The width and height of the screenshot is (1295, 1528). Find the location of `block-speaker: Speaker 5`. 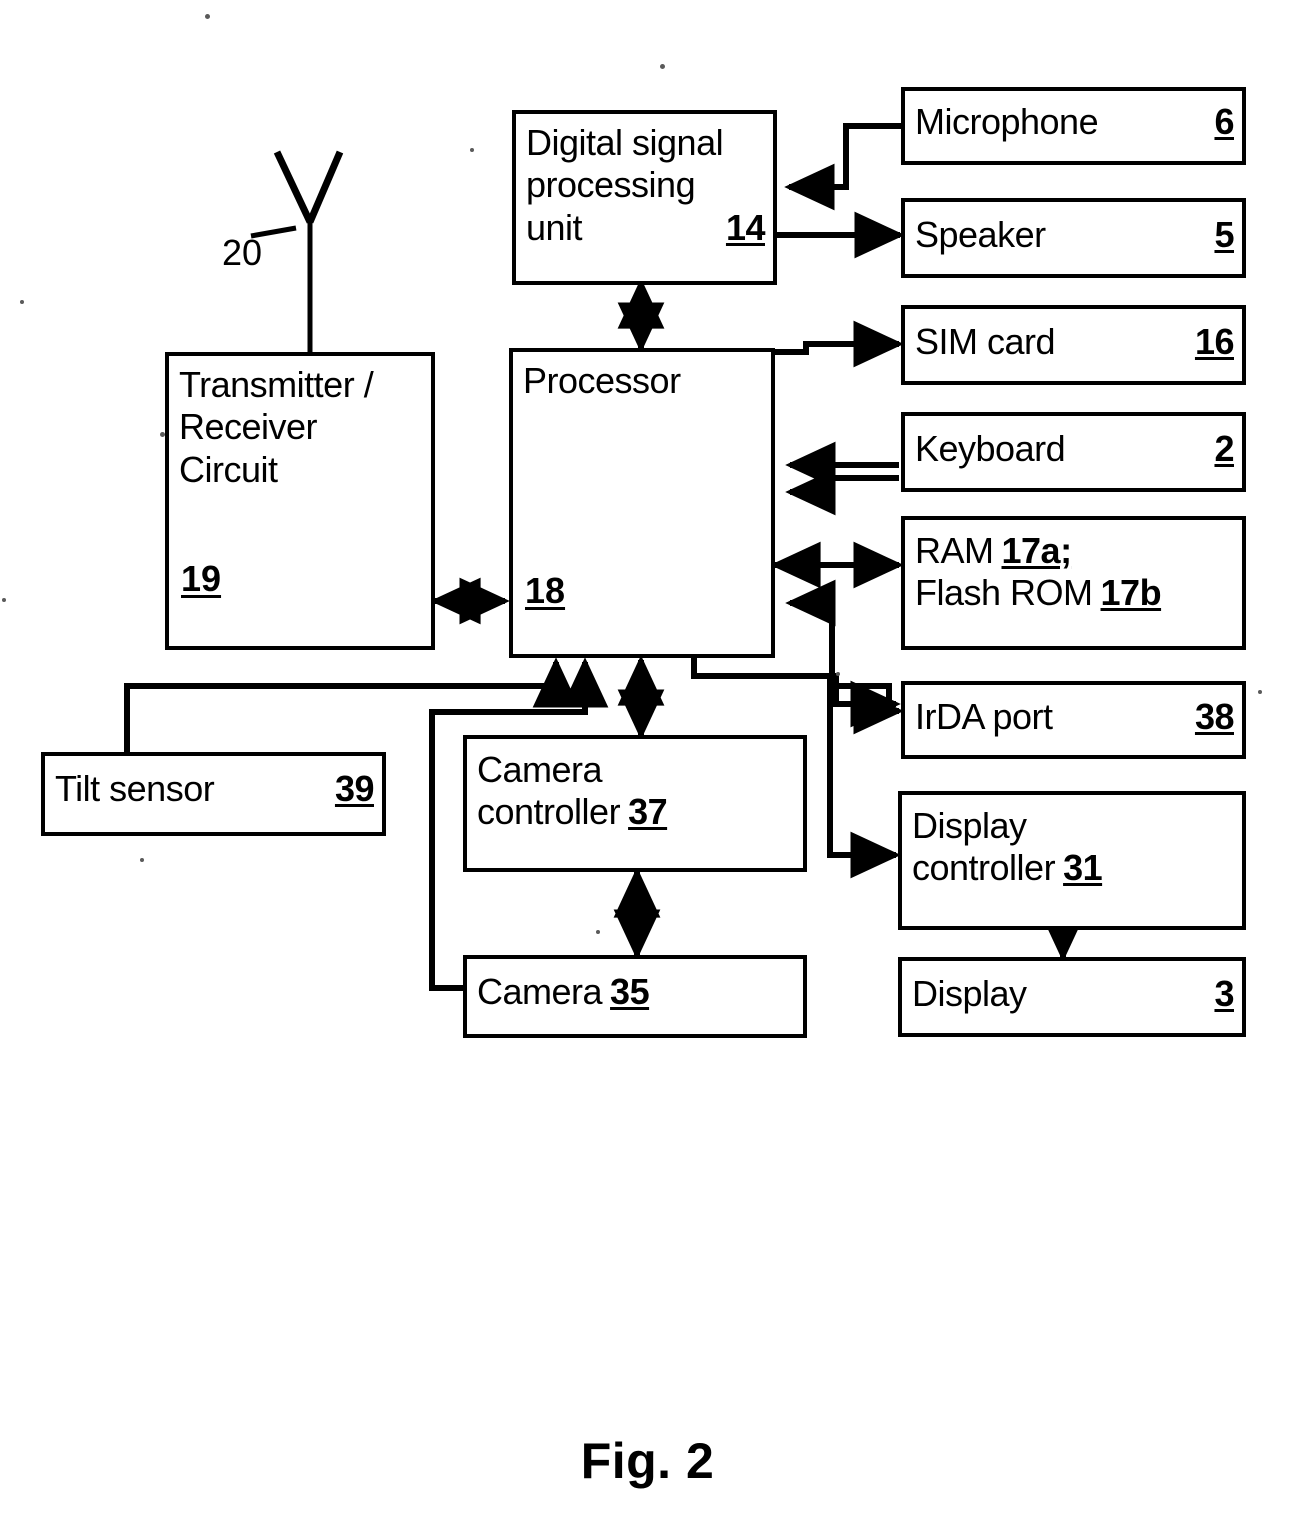

block-speaker: Speaker 5 is located at coordinates (1073, 238).